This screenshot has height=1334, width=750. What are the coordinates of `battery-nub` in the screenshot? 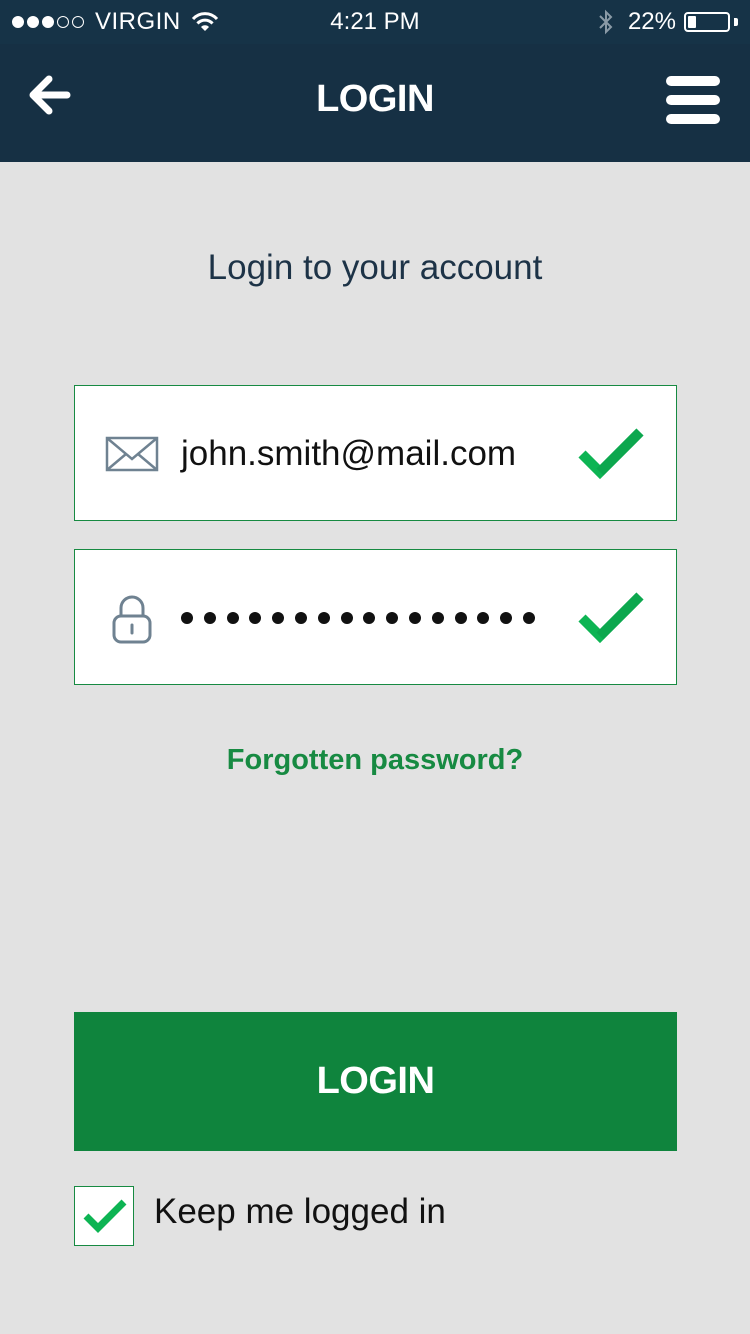 It's located at (736, 22).